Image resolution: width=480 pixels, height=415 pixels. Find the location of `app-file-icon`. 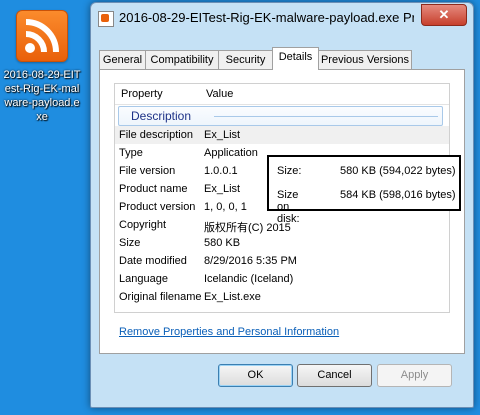

app-file-icon is located at coordinates (106, 19).